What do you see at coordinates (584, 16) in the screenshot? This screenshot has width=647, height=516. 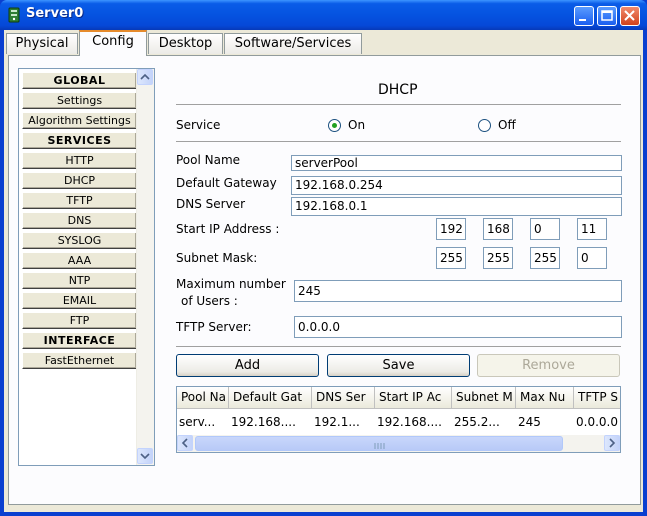 I see `minimize-button` at bounding box center [584, 16].